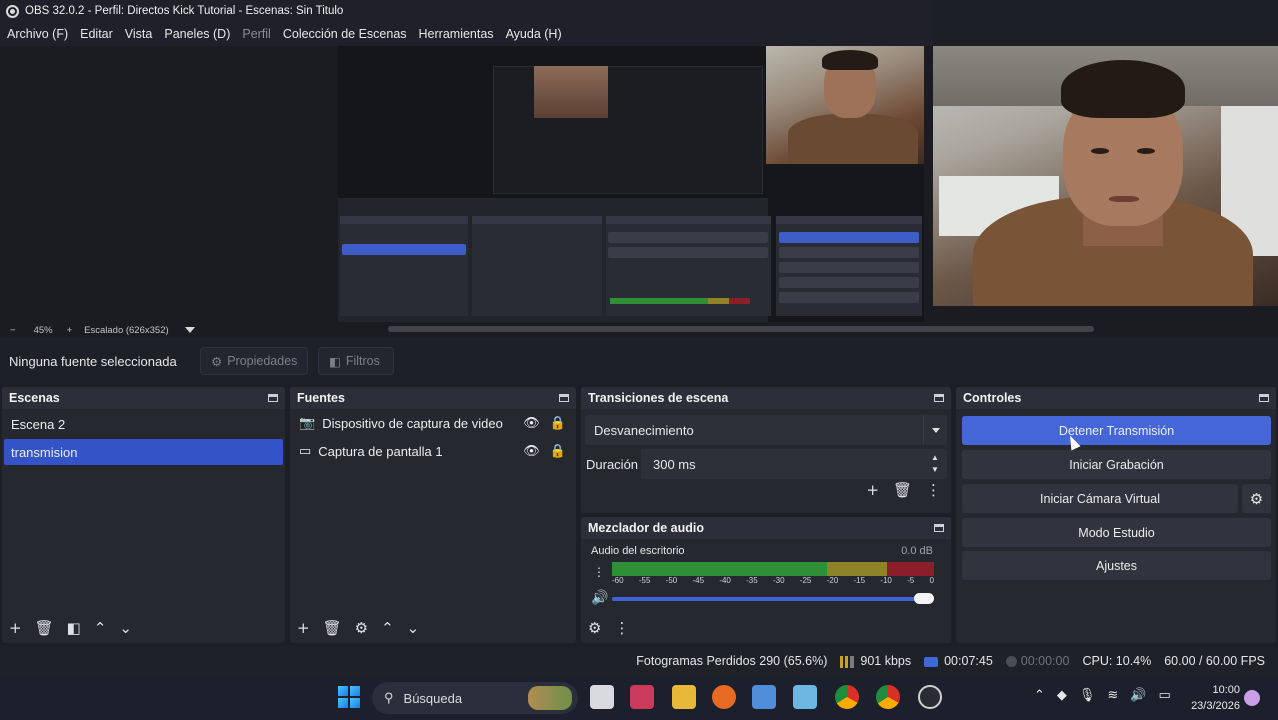 The height and width of the screenshot is (720, 1278). I want to click on start-recording-button: Iniciar Grabación, so click(1116, 464).